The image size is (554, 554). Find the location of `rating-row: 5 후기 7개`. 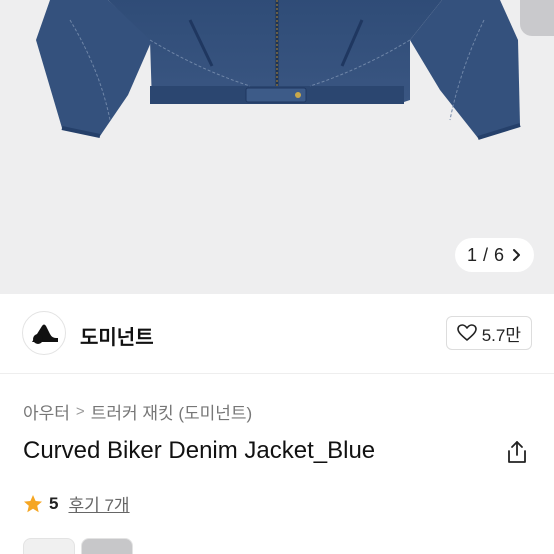

rating-row: 5 후기 7개 is located at coordinates (76, 503).